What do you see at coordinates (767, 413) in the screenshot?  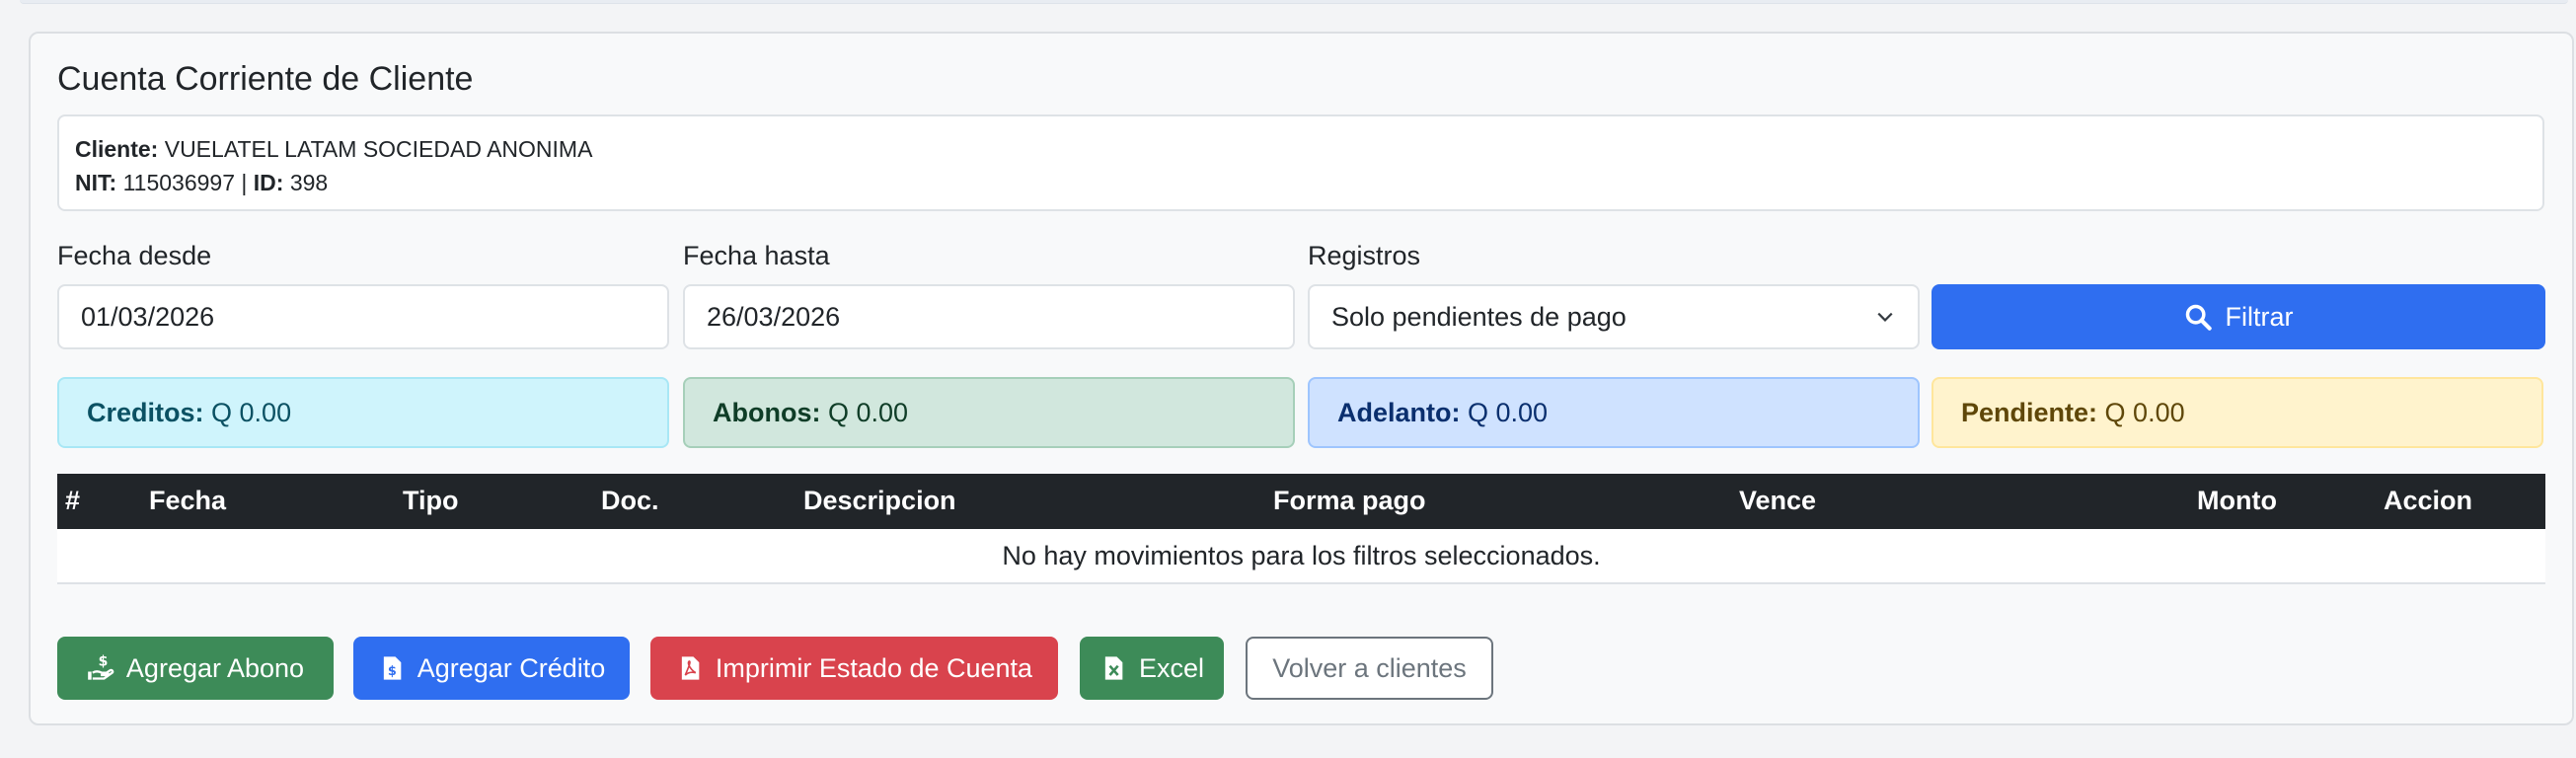 I see `abonos-label: Abonos:` at bounding box center [767, 413].